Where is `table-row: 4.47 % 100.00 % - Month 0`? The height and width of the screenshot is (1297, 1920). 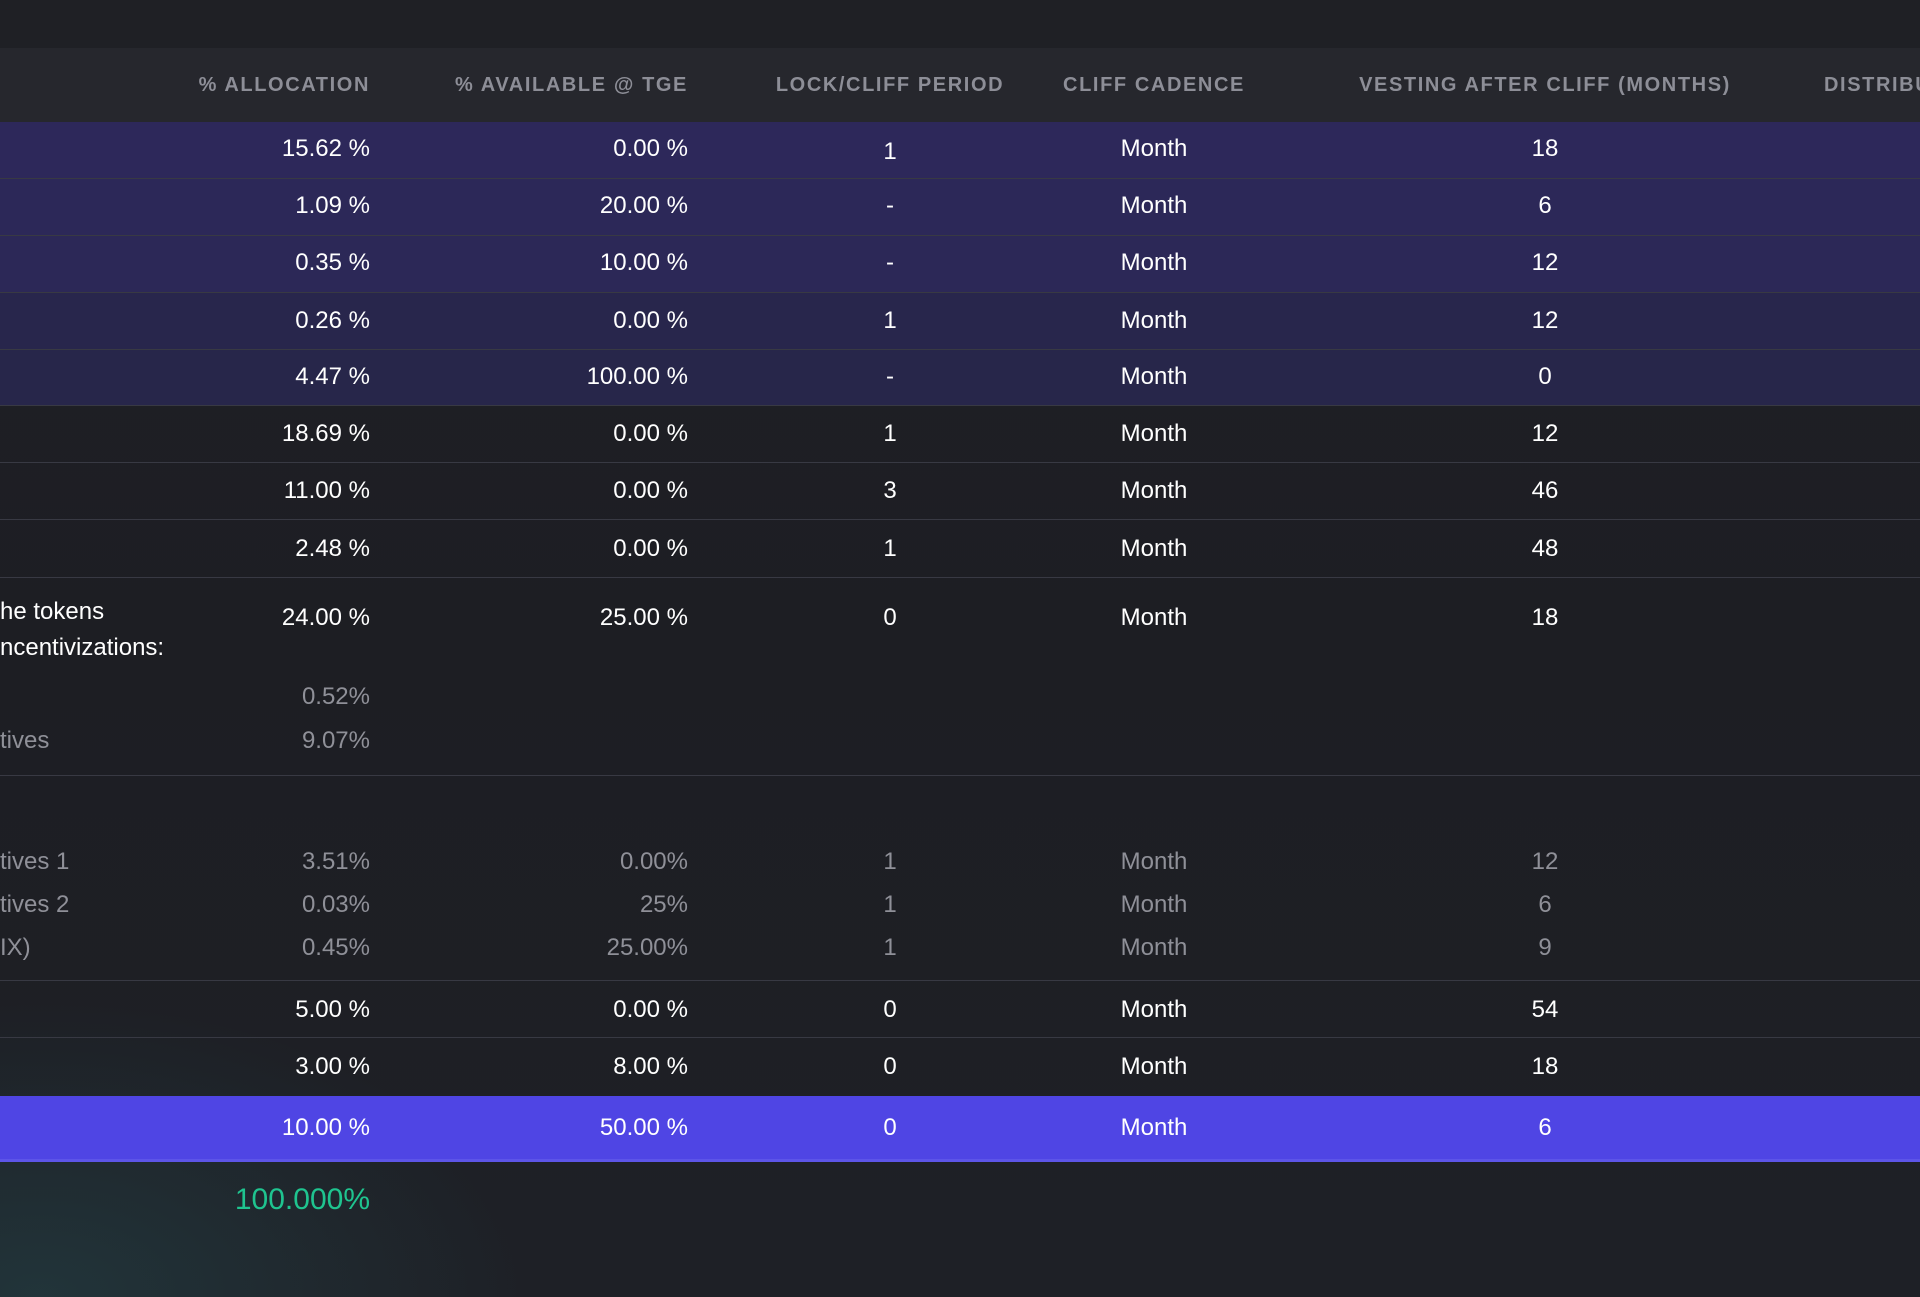
table-row: 4.47 % 100.00 % - Month 0 is located at coordinates (960, 378).